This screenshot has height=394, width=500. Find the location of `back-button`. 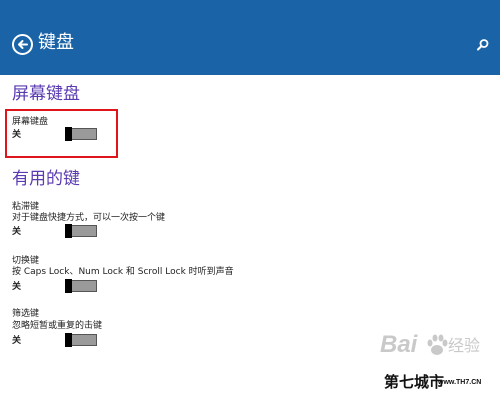

back-button is located at coordinates (22, 44).